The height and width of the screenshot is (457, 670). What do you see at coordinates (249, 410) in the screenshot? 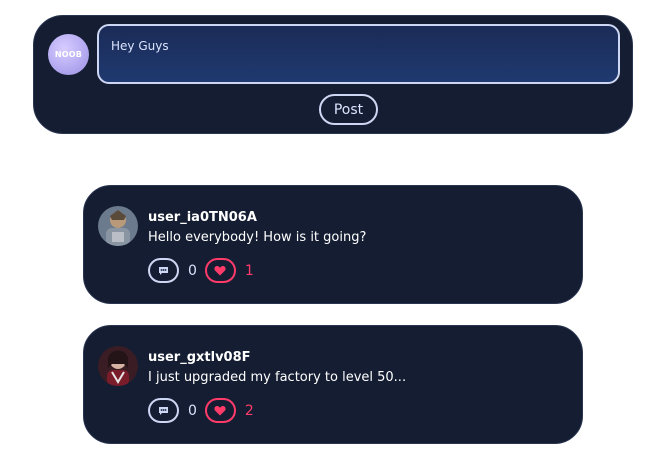
I see `like-count: 2` at bounding box center [249, 410].